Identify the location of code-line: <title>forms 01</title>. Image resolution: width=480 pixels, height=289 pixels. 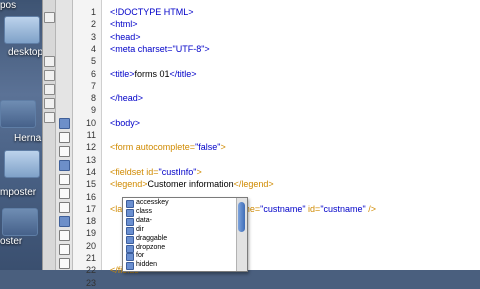
(153, 74).